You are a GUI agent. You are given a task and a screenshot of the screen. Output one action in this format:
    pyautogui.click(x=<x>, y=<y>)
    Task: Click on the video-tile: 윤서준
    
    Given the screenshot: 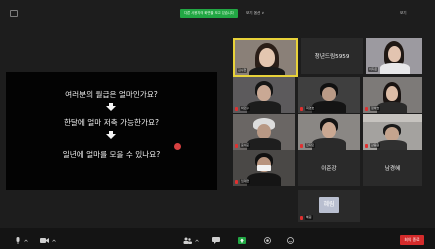 What is the action you would take?
    pyautogui.click(x=264, y=132)
    